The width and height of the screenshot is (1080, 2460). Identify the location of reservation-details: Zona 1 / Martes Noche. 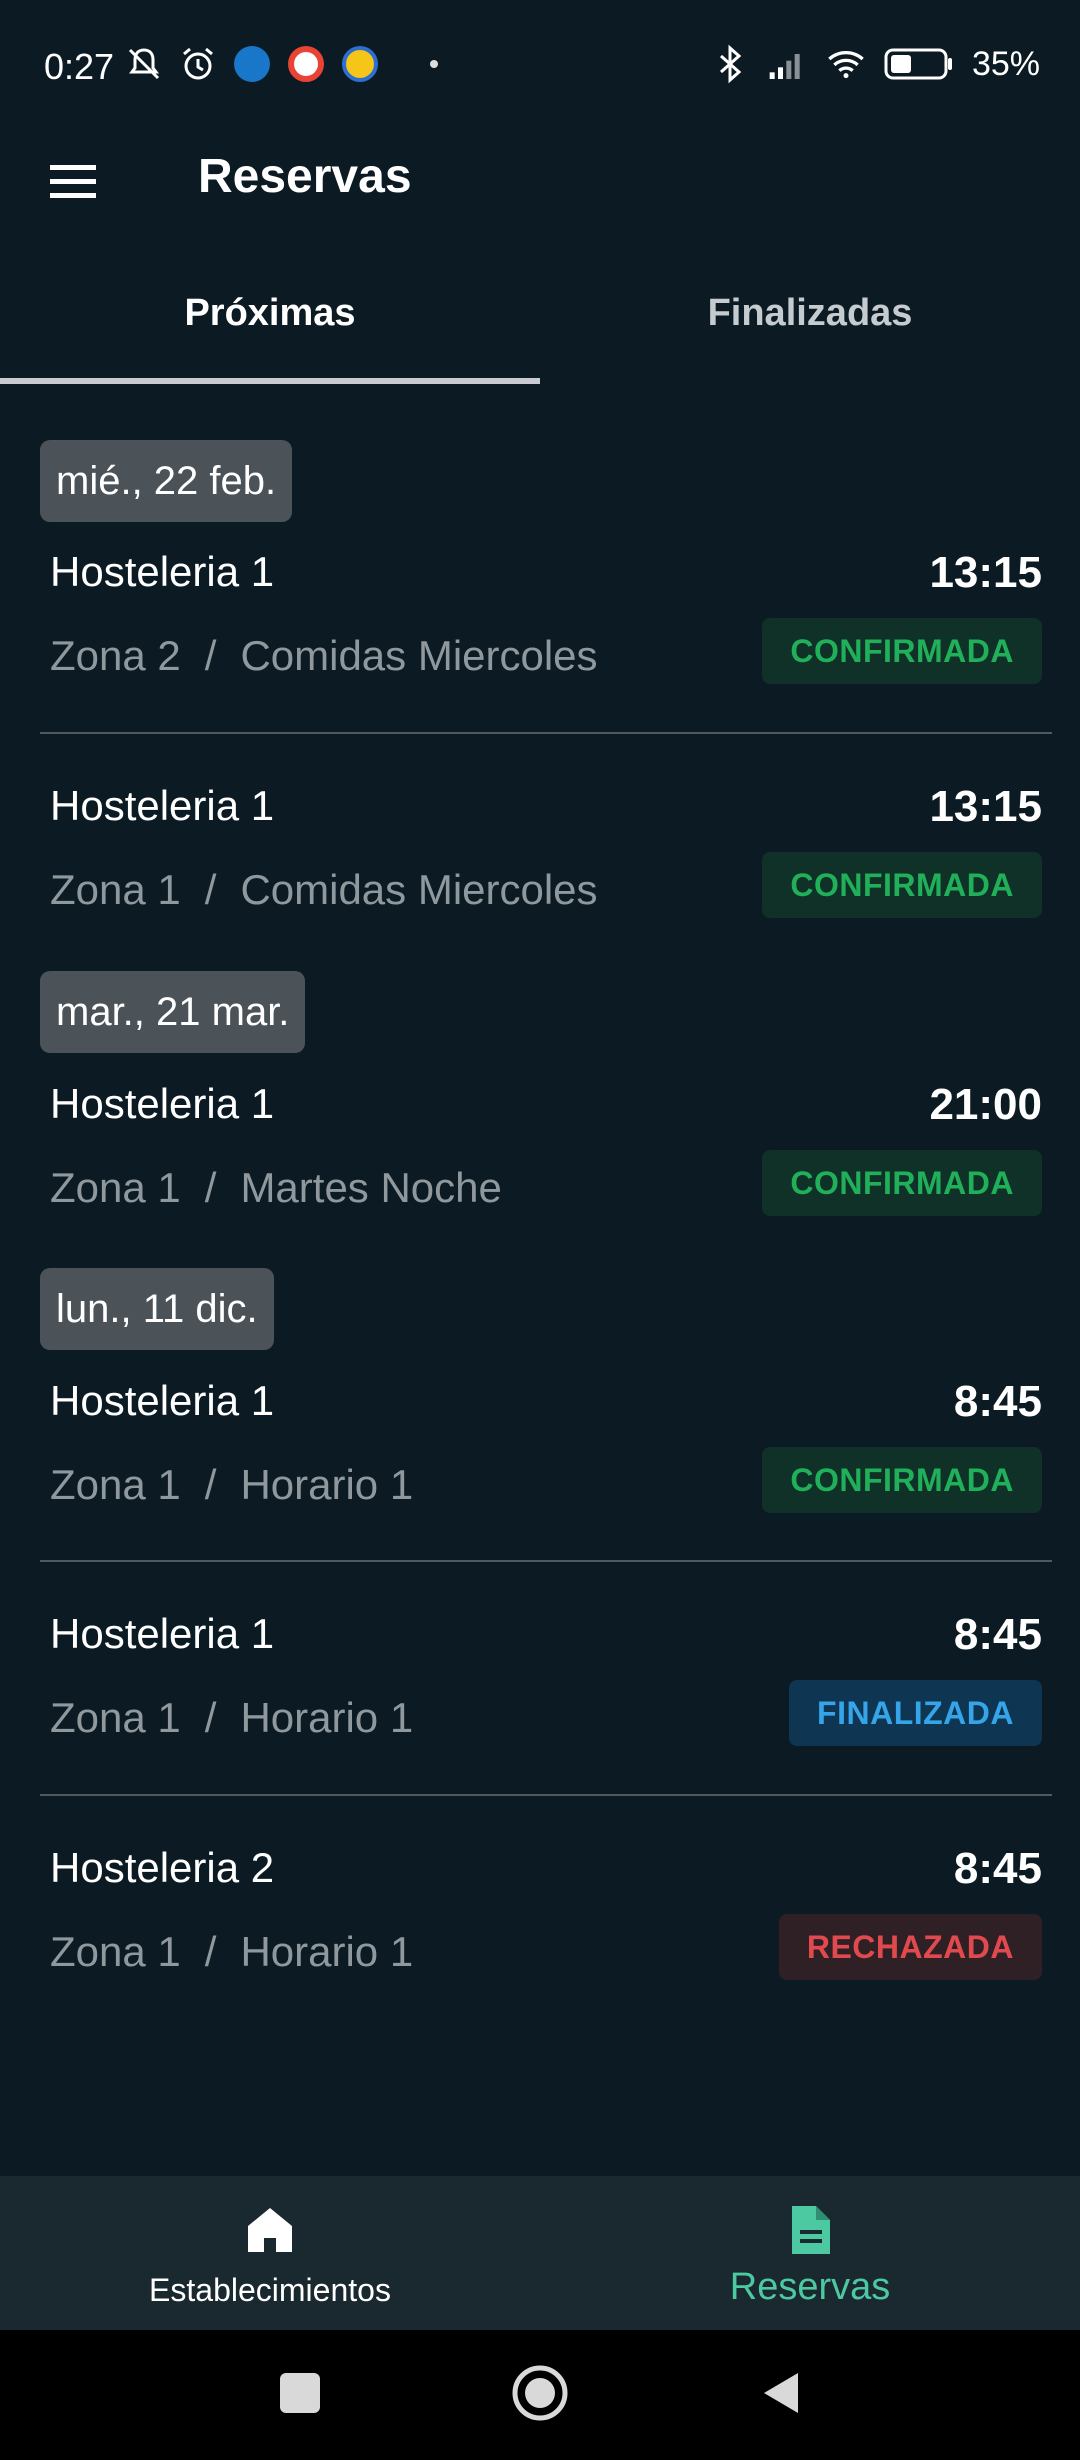
(276, 1188).